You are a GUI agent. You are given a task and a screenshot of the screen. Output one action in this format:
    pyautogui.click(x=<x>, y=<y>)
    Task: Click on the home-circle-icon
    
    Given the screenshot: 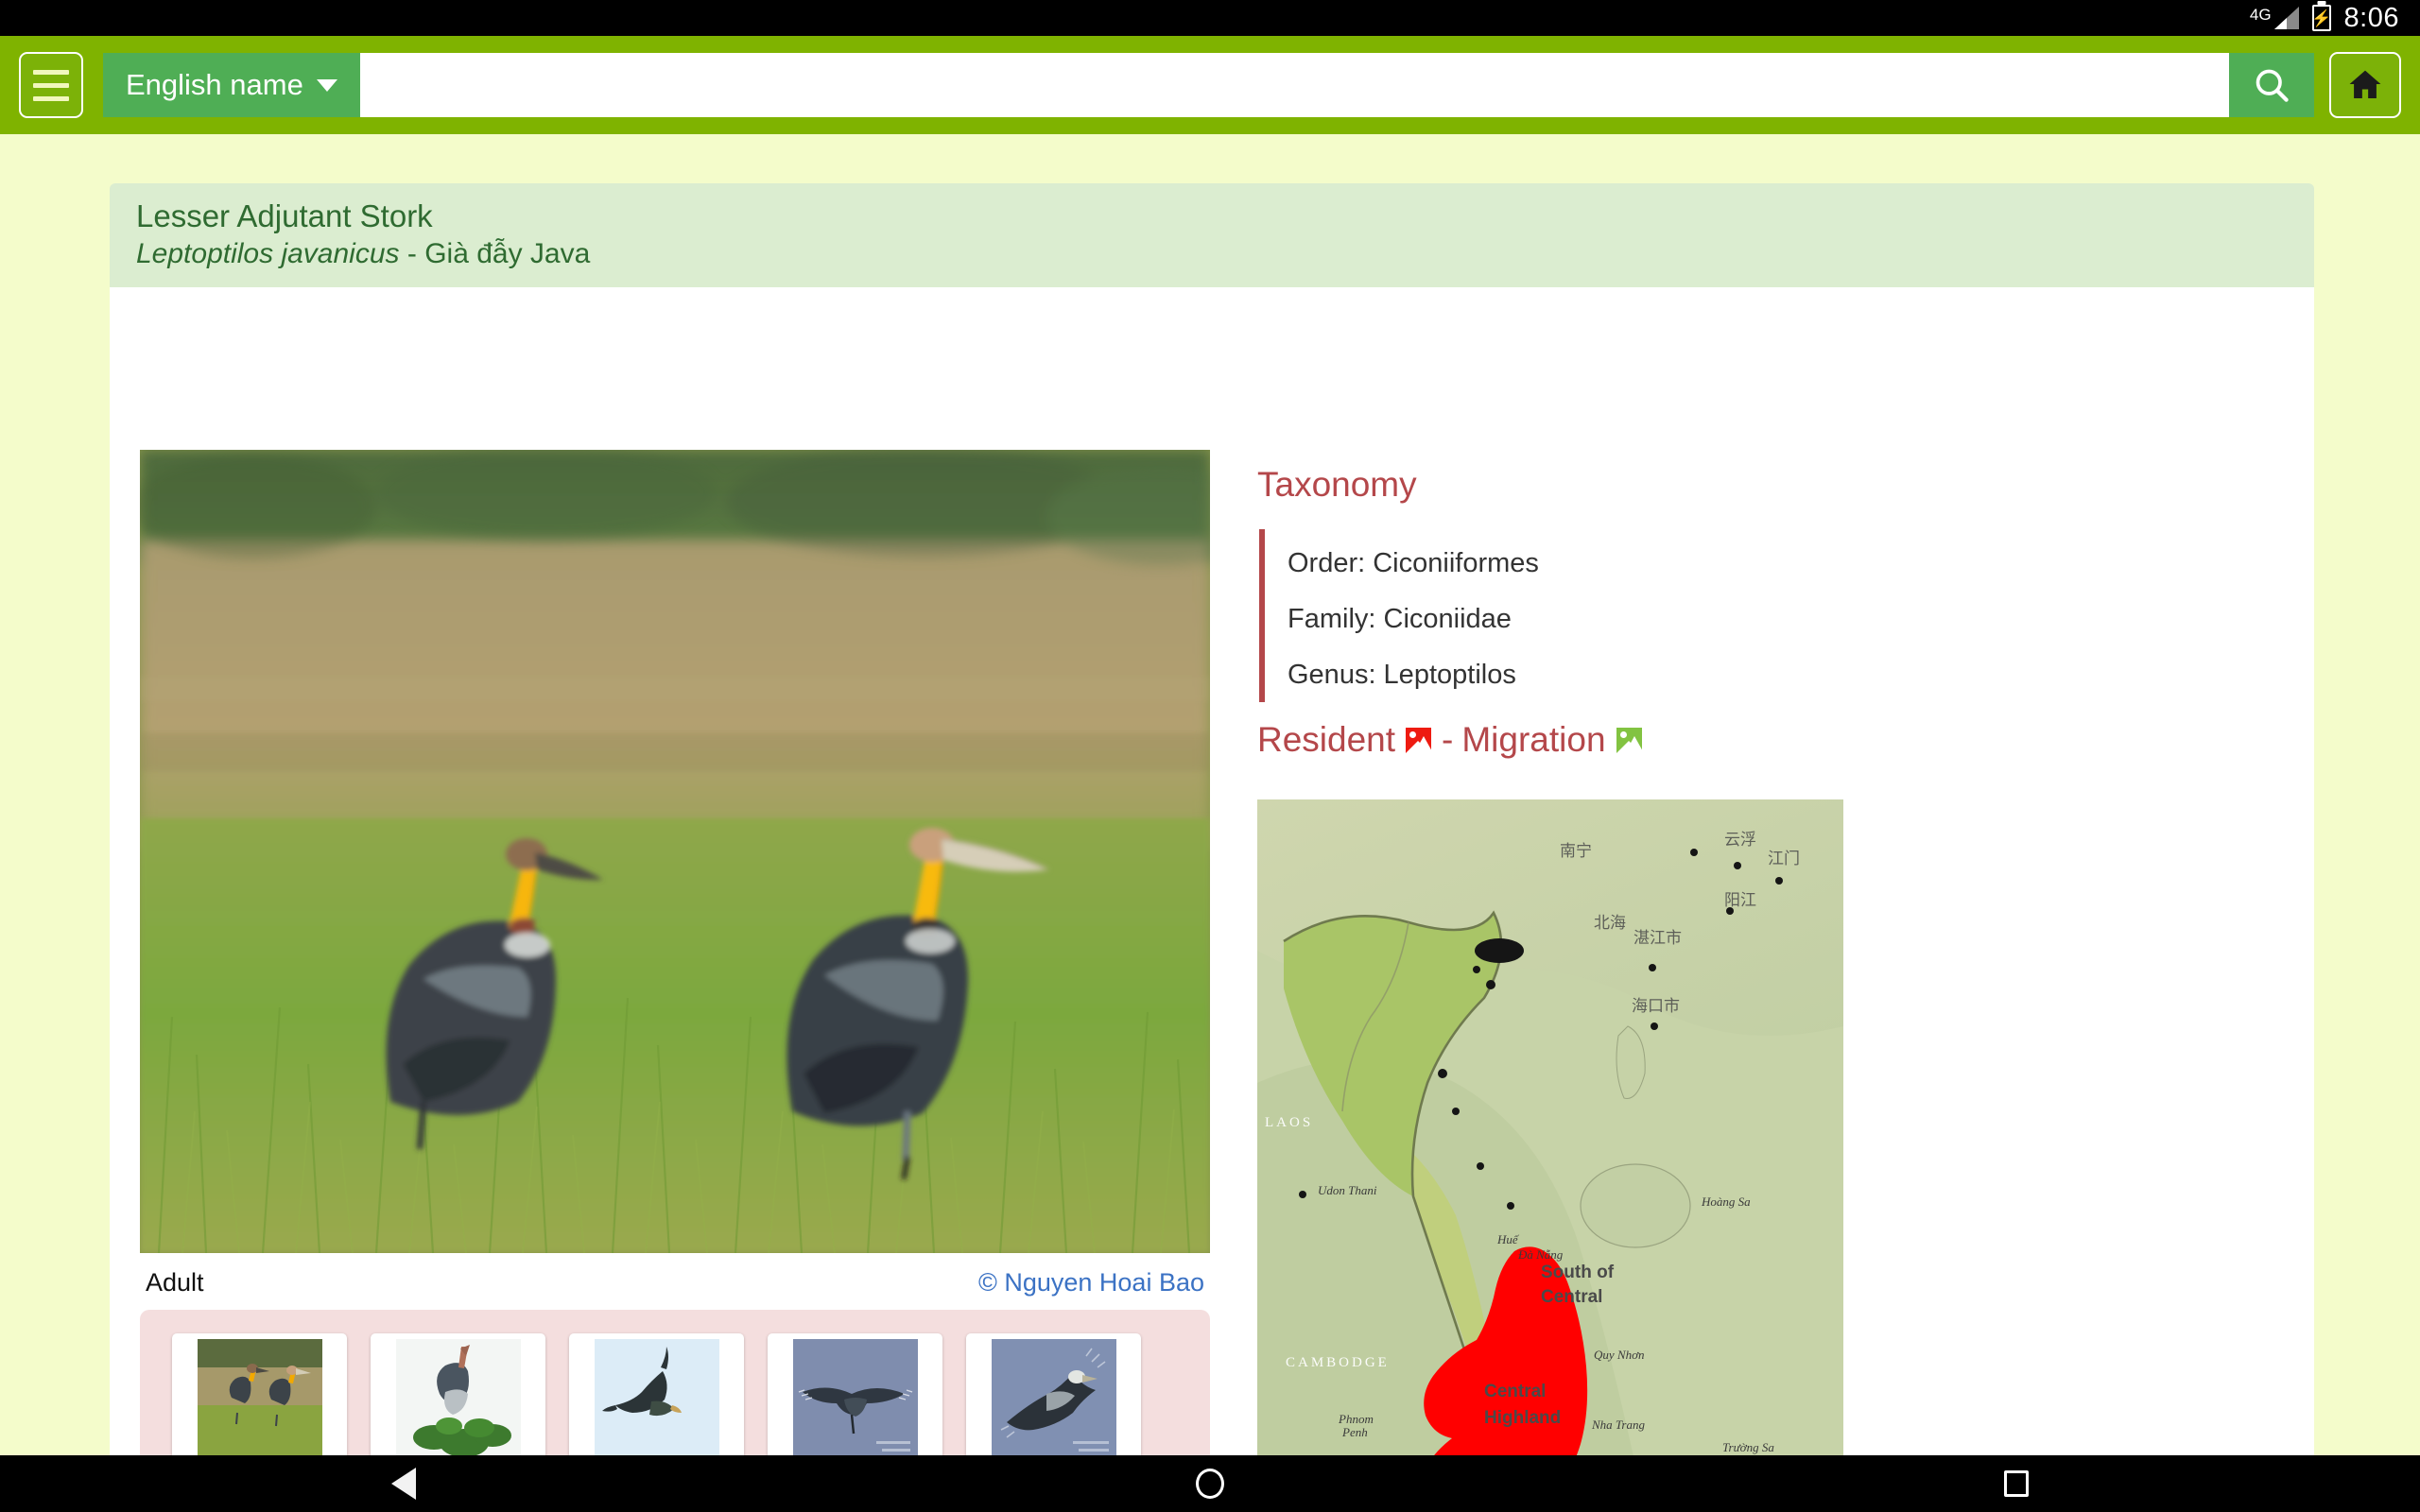 What is the action you would take?
    pyautogui.click(x=1210, y=1484)
    